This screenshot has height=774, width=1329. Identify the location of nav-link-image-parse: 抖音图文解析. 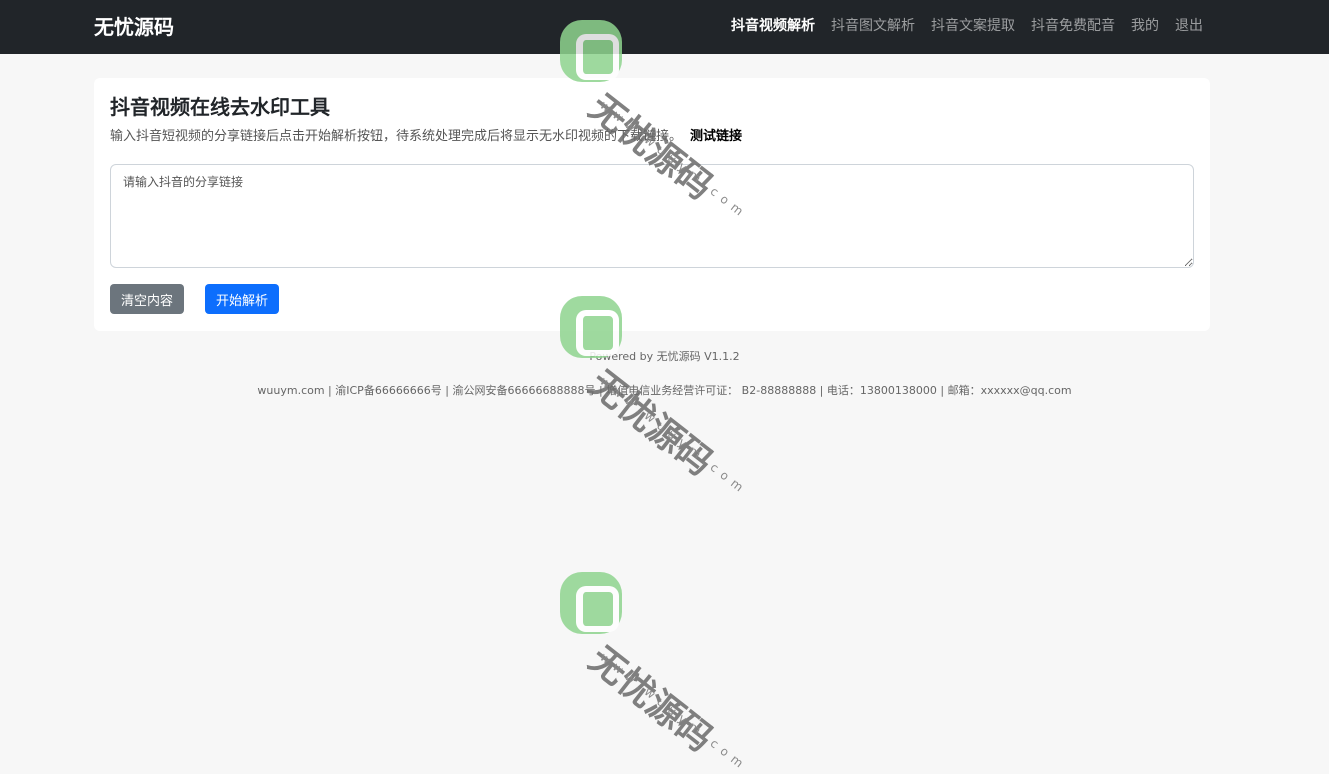
(873, 26).